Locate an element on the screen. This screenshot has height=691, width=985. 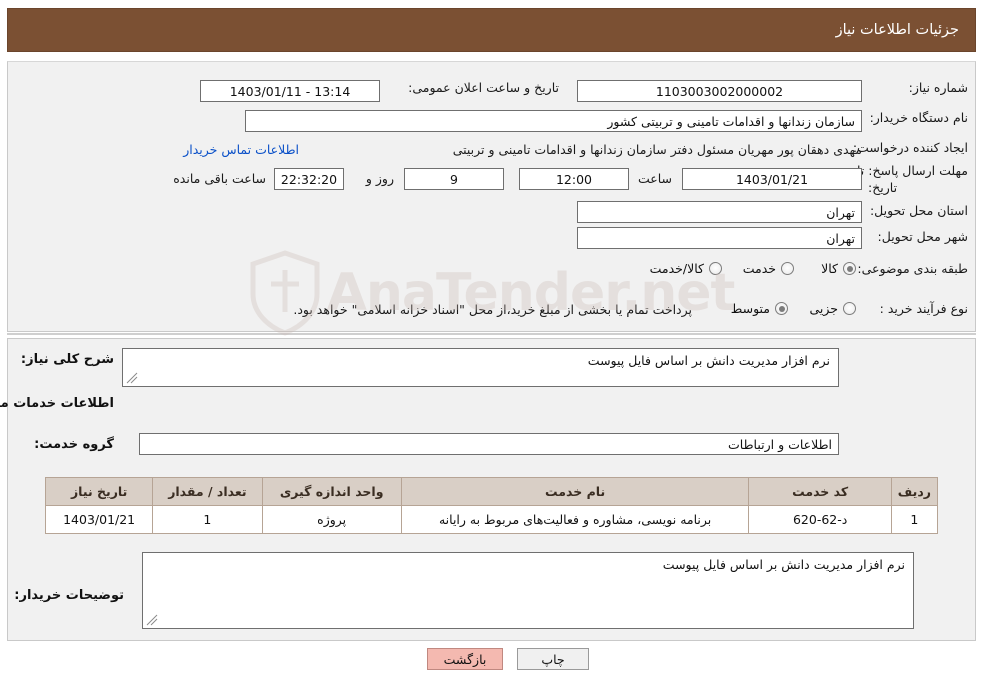
requester-label: ایجاد کننده درخواست: is located at coordinates (911, 147).